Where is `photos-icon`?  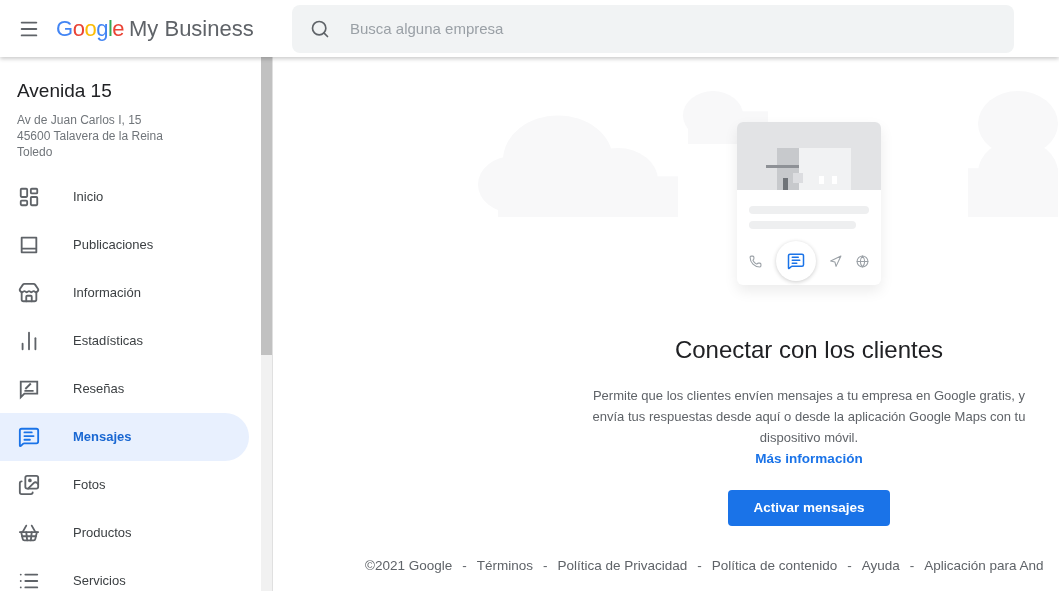 photos-icon is located at coordinates (29, 484).